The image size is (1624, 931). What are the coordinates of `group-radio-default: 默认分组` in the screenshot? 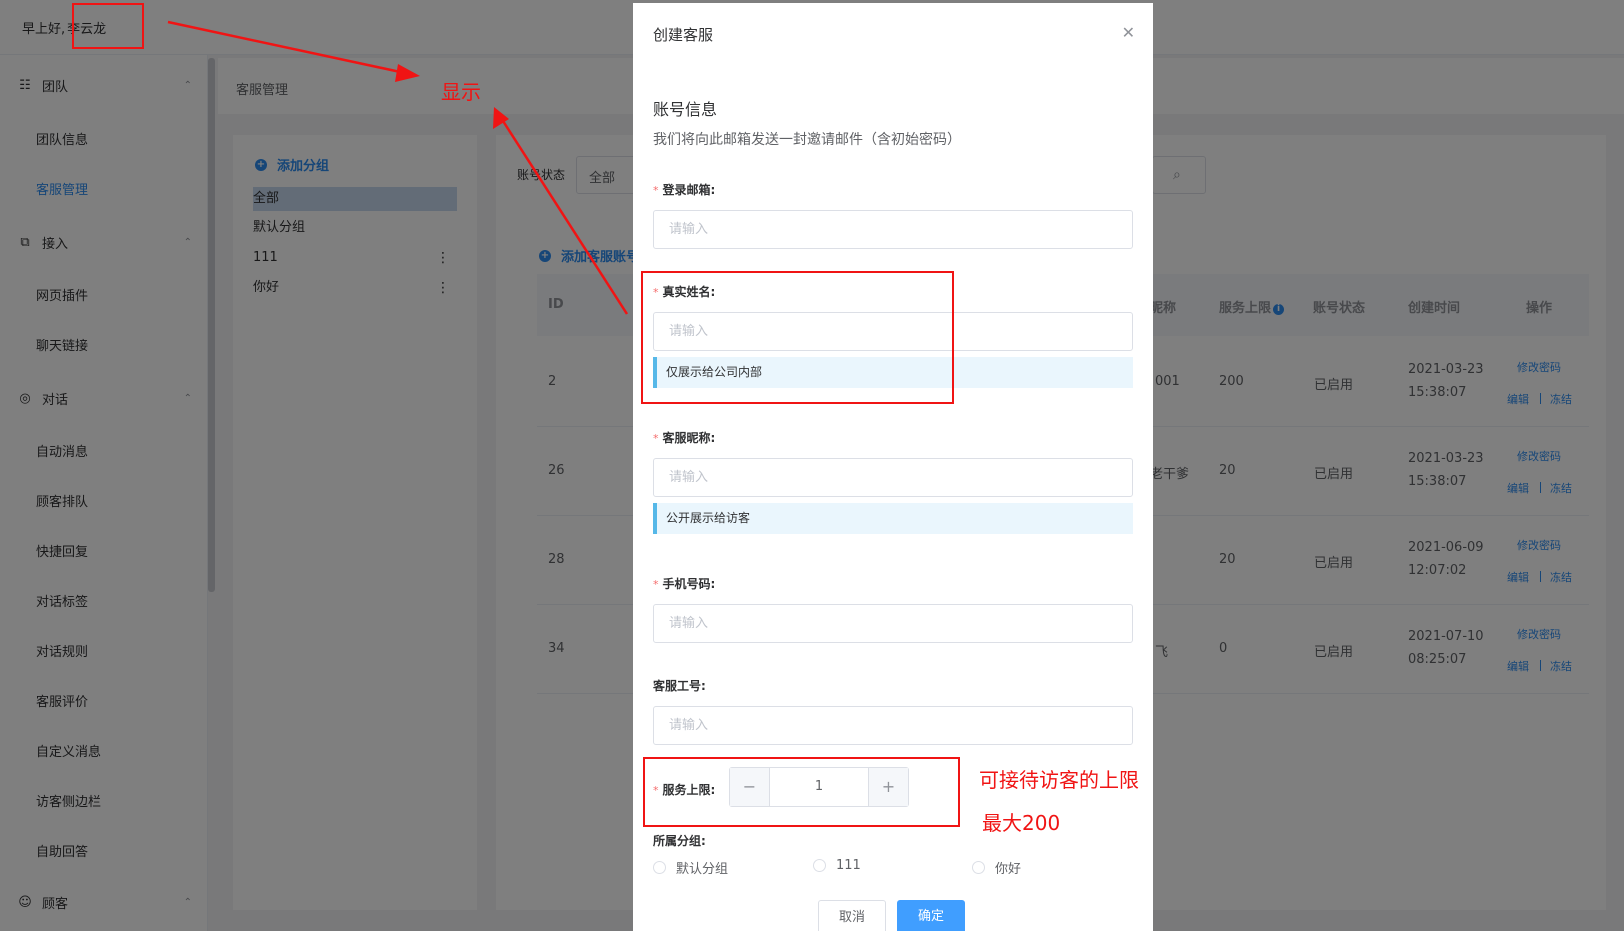 It's located at (690, 867).